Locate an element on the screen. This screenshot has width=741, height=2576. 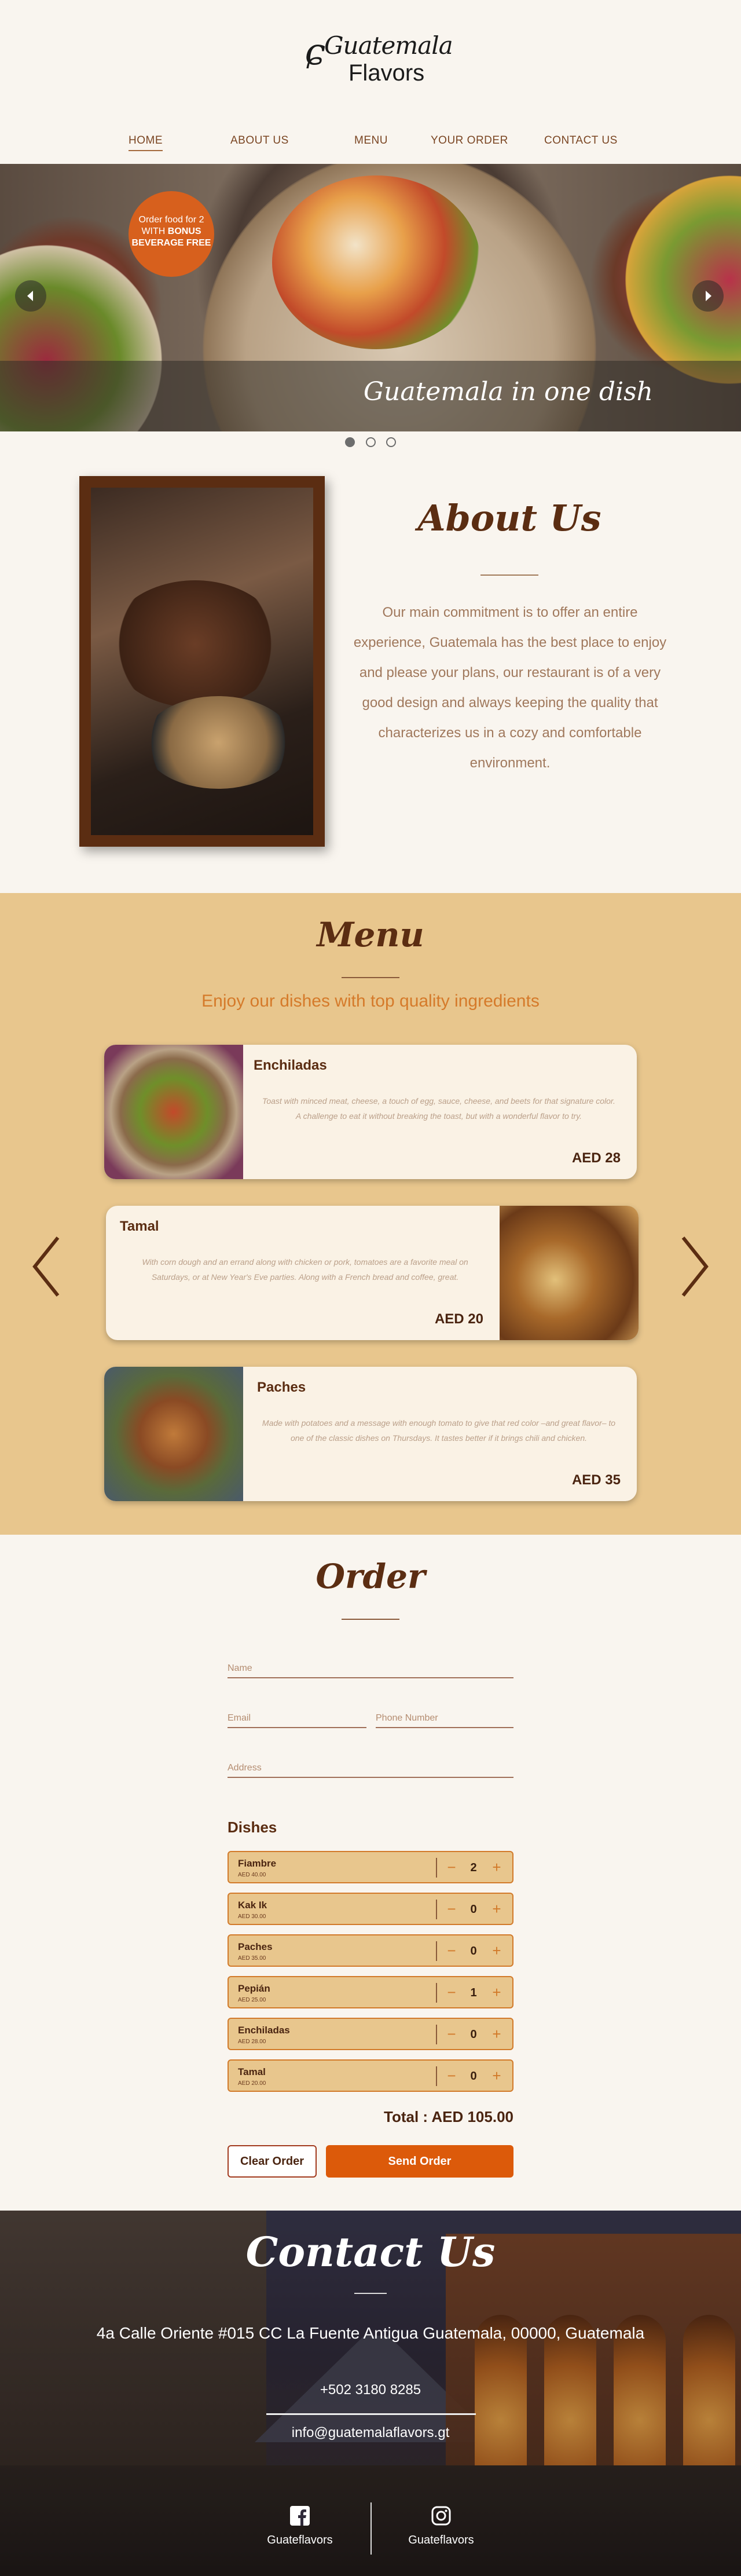
hero-food is located at coordinates (376, 262).